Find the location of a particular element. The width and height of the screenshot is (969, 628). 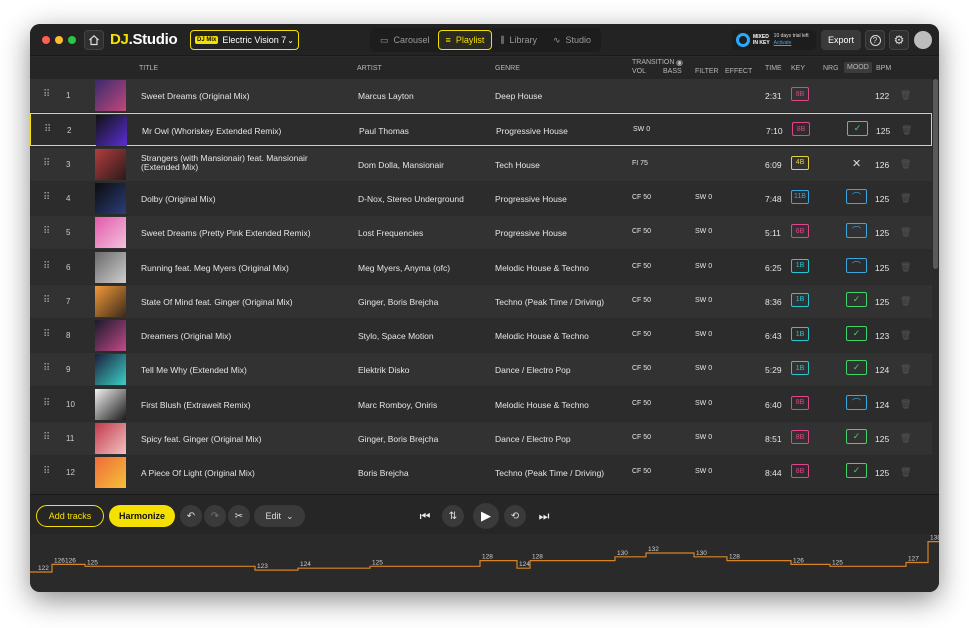

next-button: ⏭ is located at coordinates (544, 516).